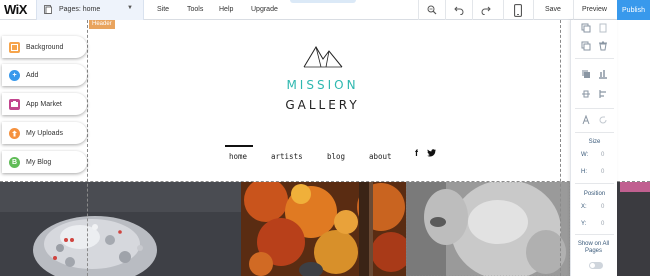  Describe the element at coordinates (603, 28) in the screenshot. I see `paste-icon` at that location.